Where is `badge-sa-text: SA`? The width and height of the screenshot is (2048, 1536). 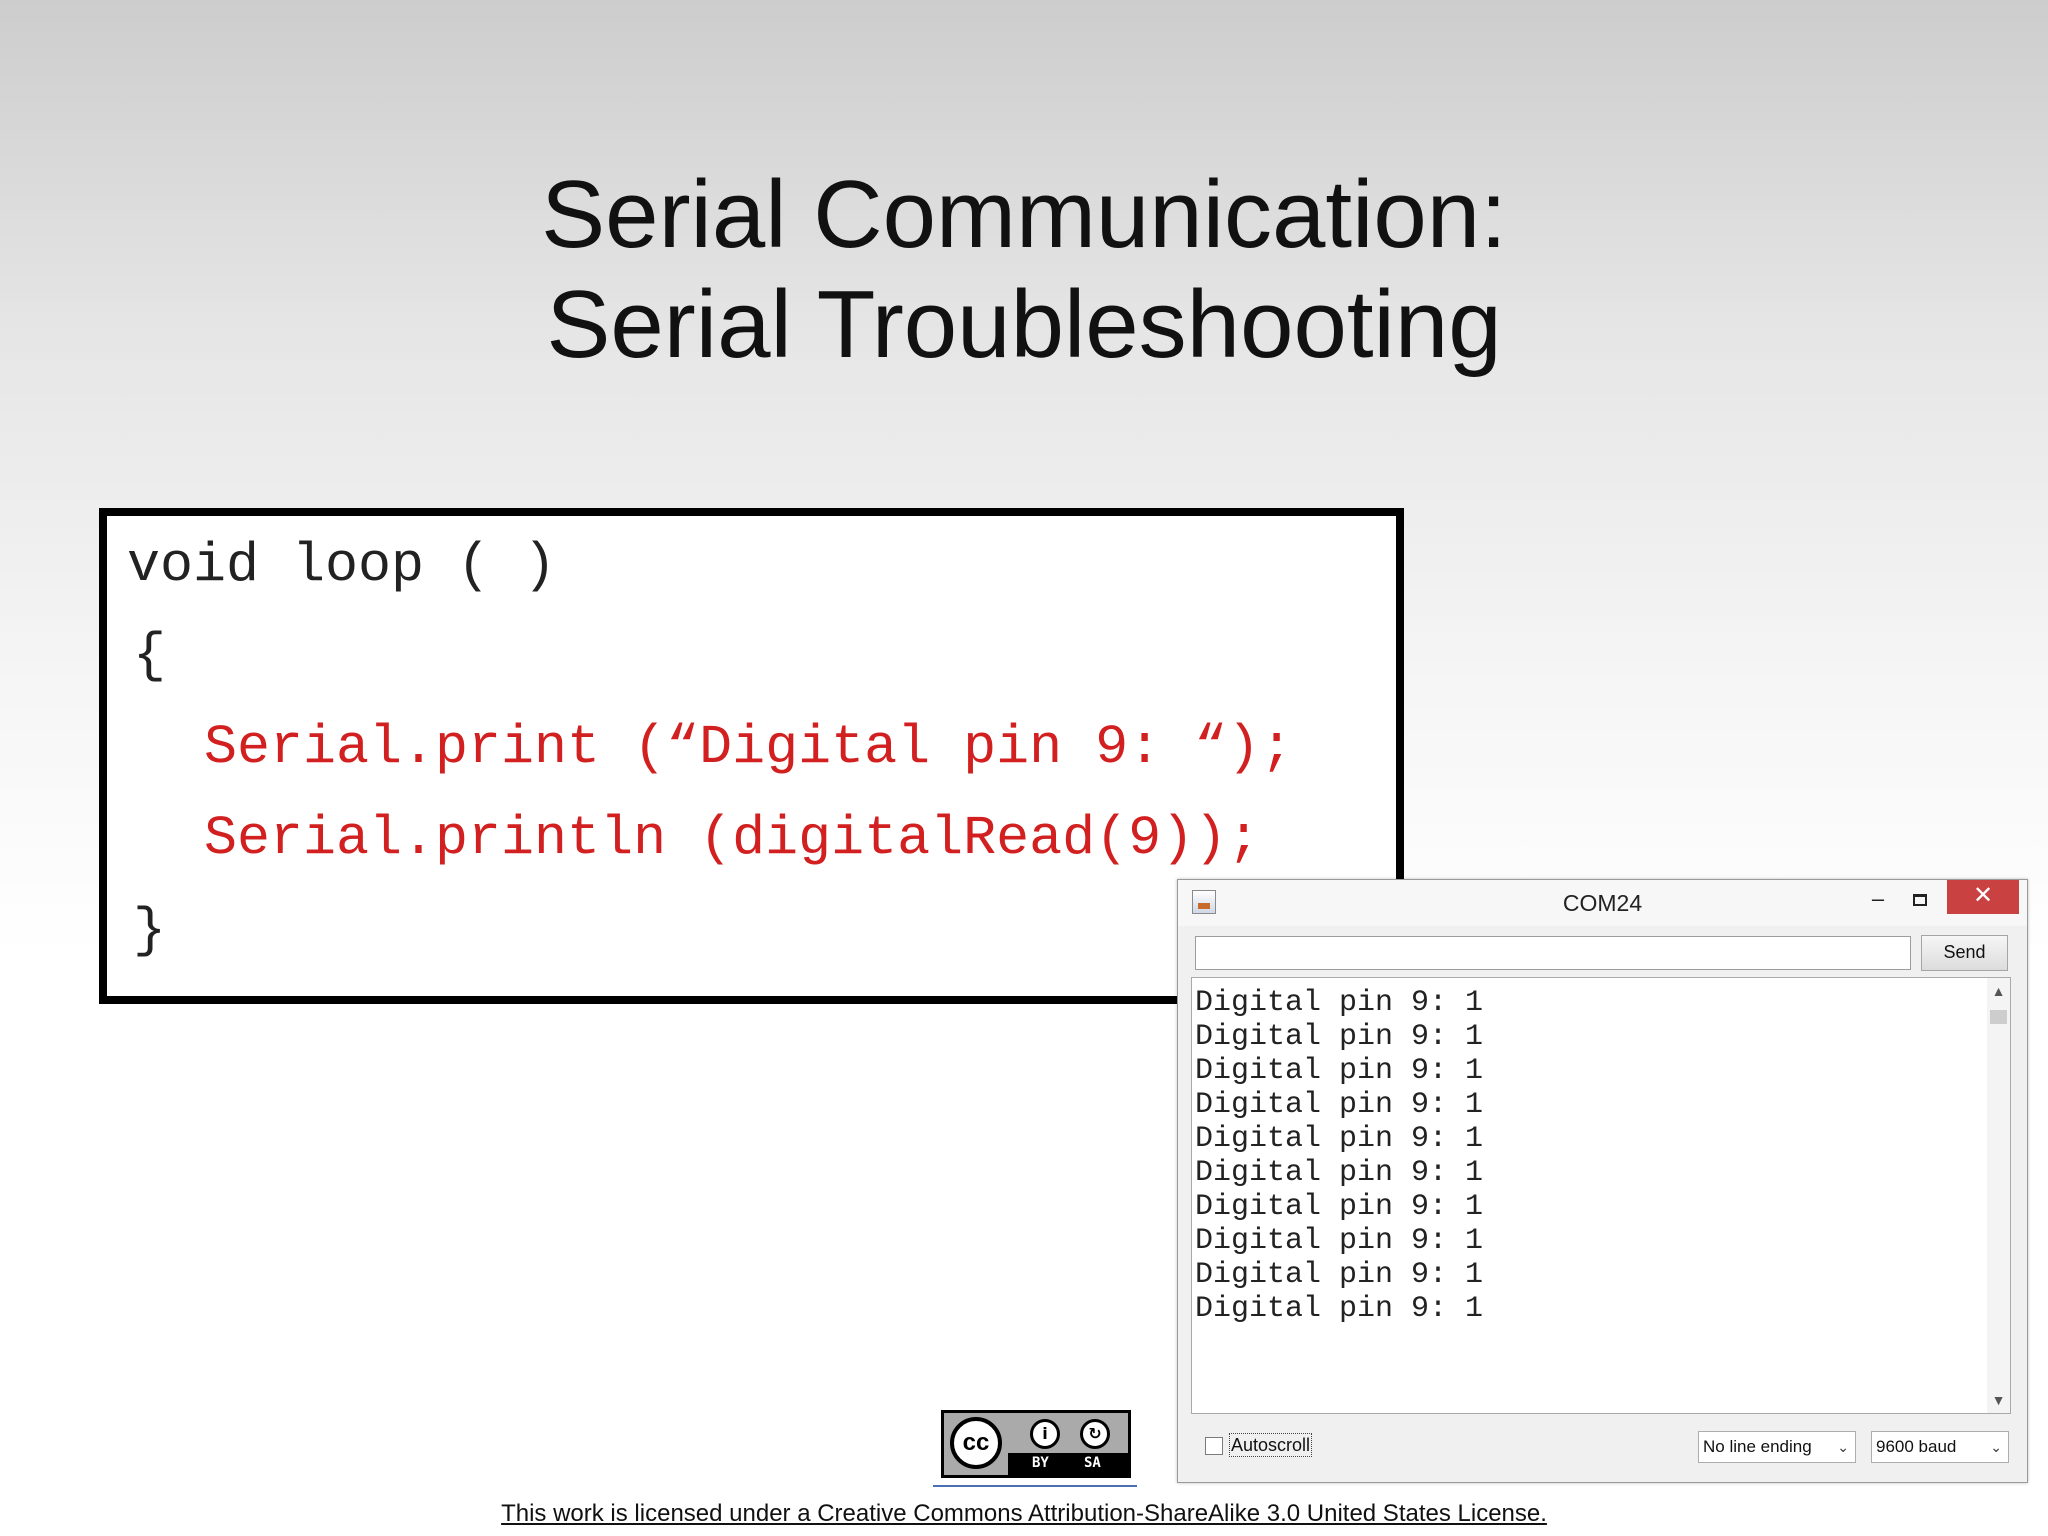
badge-sa-text: SA is located at coordinates (1092, 1463).